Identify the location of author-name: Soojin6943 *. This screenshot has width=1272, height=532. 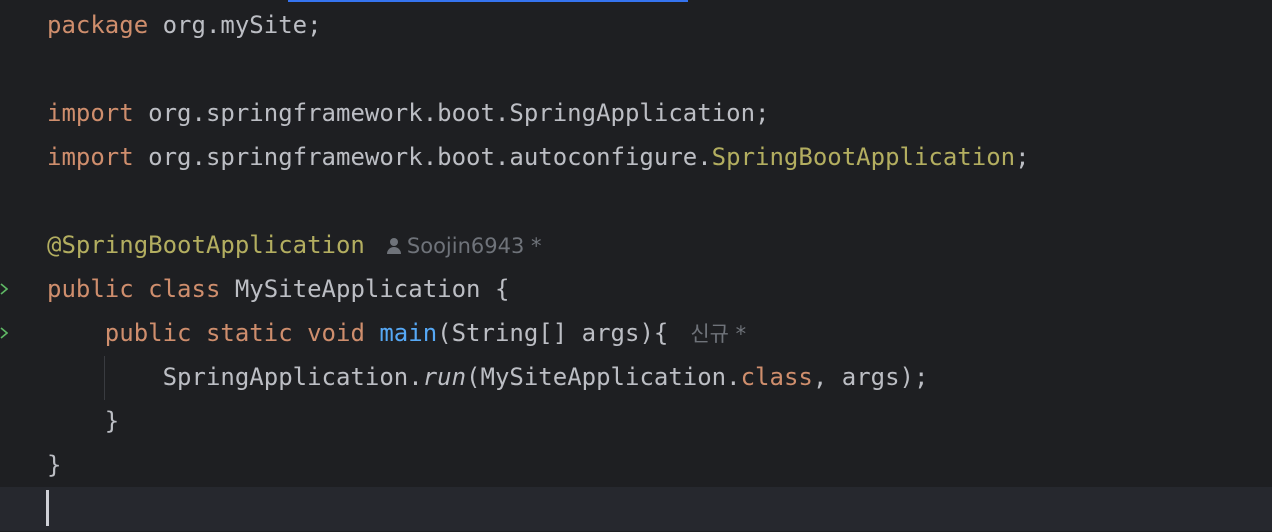
(474, 246).